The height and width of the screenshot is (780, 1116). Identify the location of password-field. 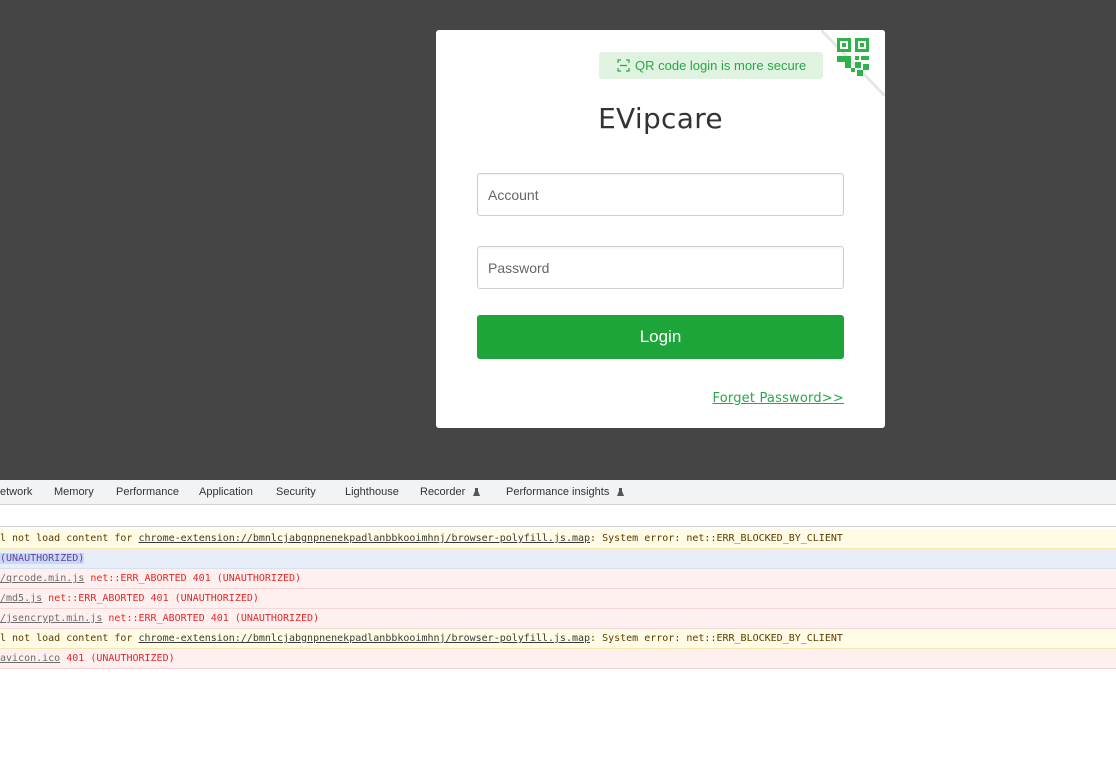
(660, 267).